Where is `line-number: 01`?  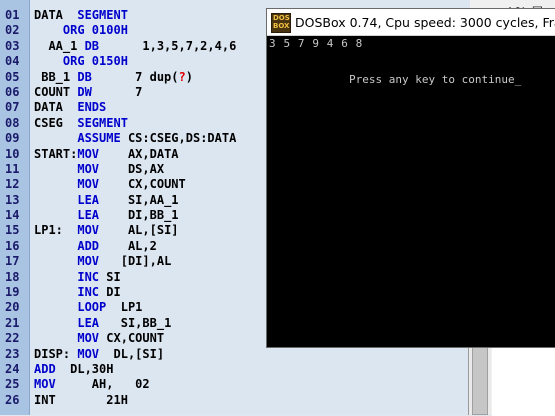
line-number: 01 is located at coordinates (12, 15).